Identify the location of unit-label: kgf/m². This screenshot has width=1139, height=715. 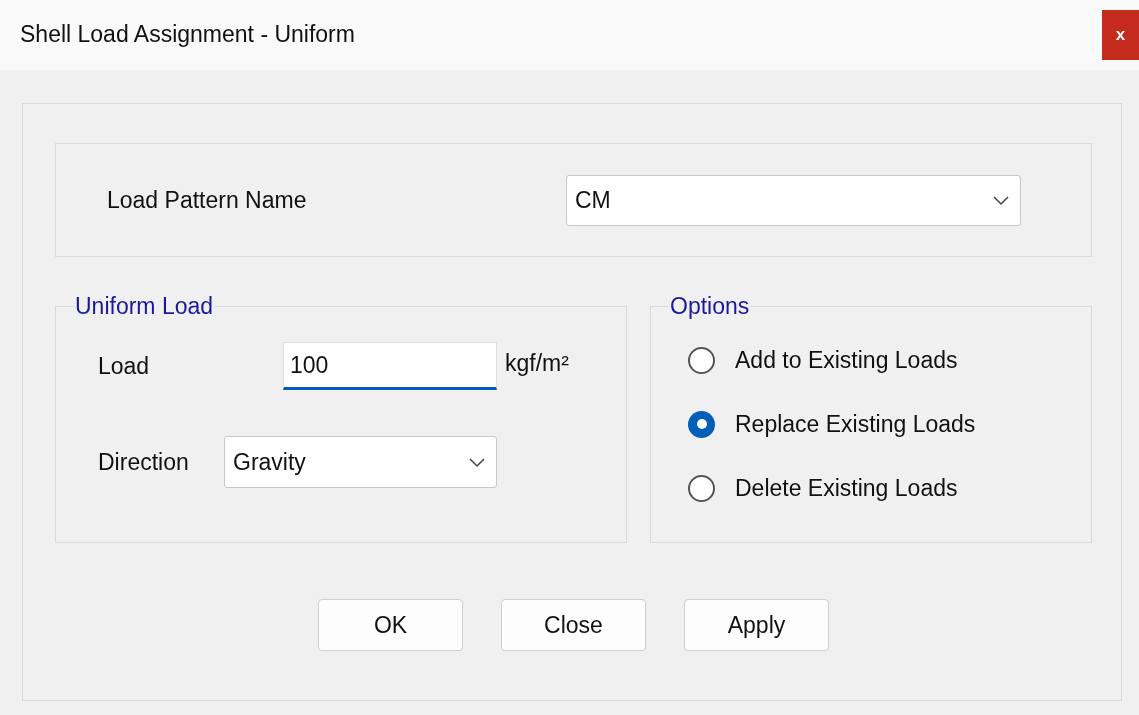
(537, 363).